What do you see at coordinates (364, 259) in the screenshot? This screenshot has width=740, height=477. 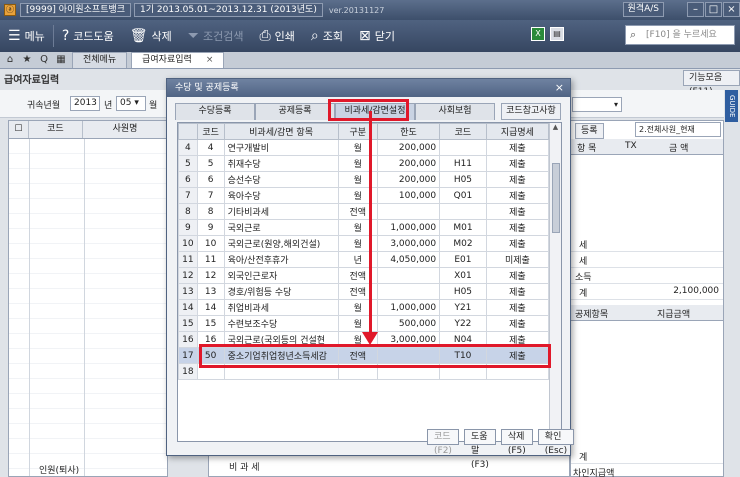 I see `table-row: 11 11 육아/산전후휴가 년 4,050,000 E01 미제출` at bounding box center [364, 259].